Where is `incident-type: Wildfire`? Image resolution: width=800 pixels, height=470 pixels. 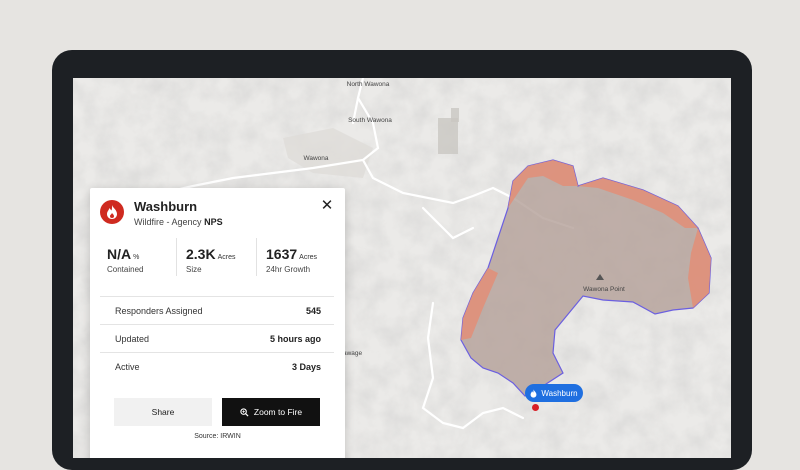
incident-type: Wildfire is located at coordinates (149, 222).